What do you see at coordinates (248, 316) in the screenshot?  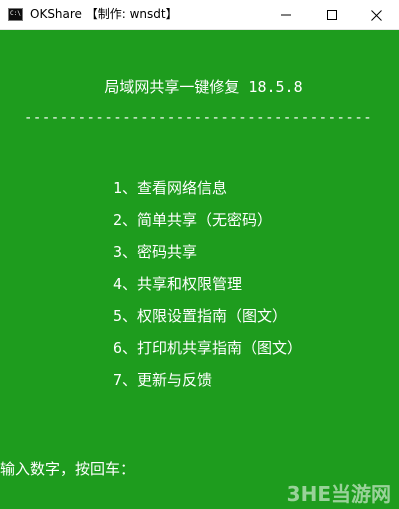 I see `menu-item-permission-guide: 5、权限设置指南（图文）` at bounding box center [248, 316].